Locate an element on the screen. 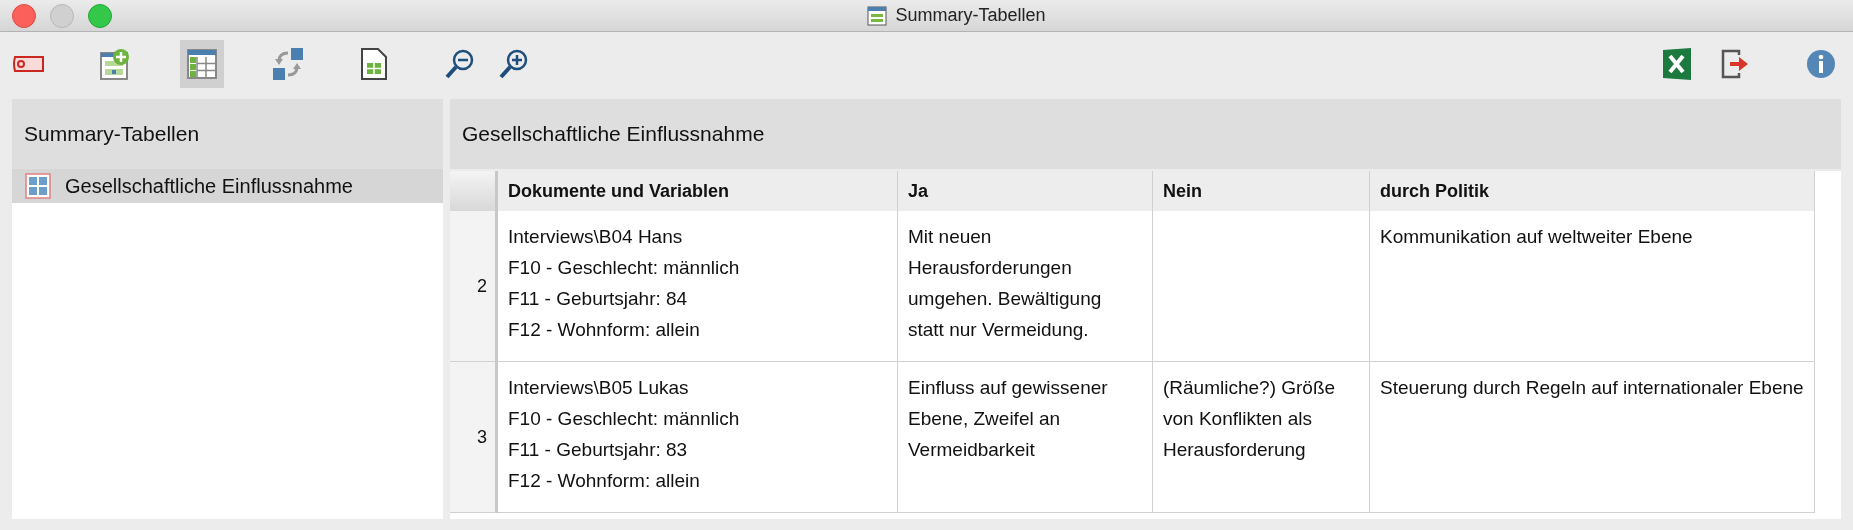  table-corner is located at coordinates (473, 191).